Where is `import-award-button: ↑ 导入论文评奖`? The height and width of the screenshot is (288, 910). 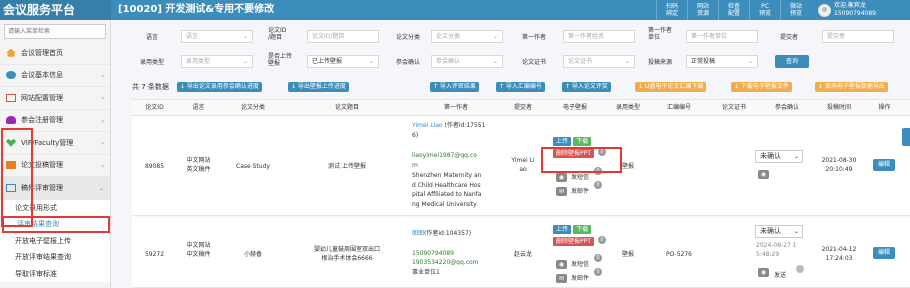
import-award-button: ↑ 导入论文评奖 is located at coordinates (586, 87).